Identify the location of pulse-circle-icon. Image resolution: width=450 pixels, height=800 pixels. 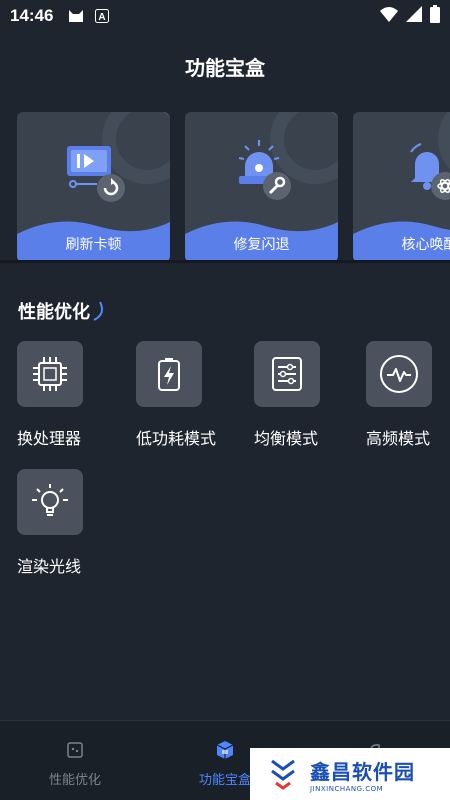
(399, 374).